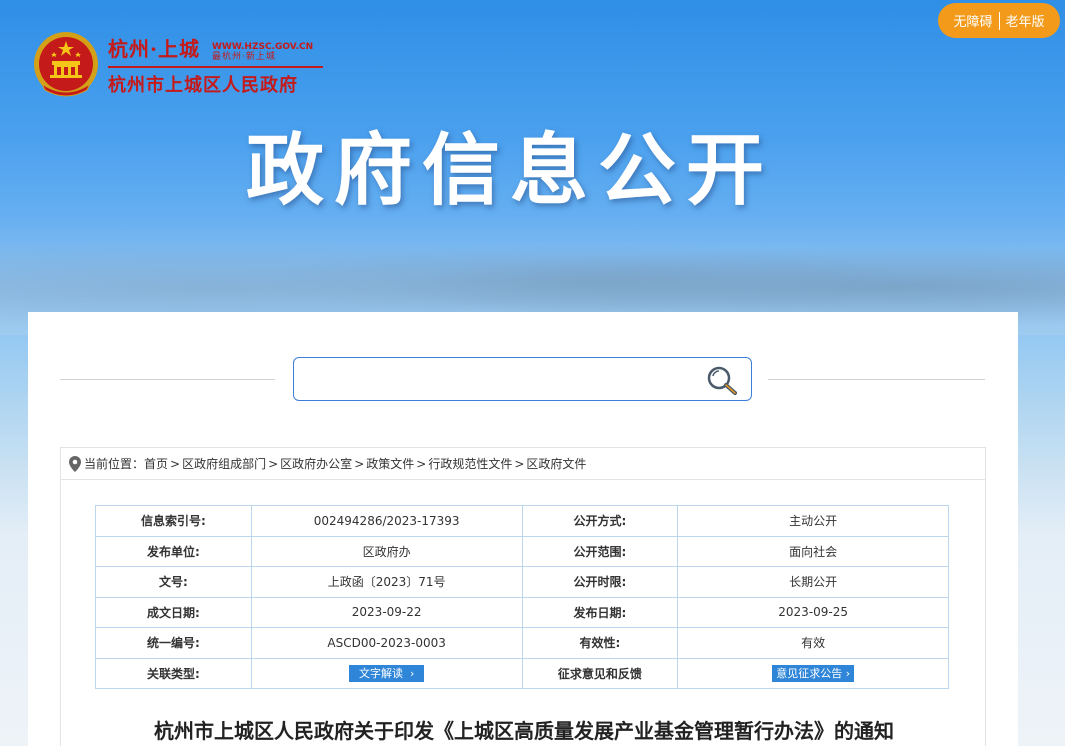 Image resolution: width=1065 pixels, height=746 pixels. Describe the element at coordinates (203, 85) in the screenshot. I see `logo-gov-name: 杭州市上城区人民政府` at that location.